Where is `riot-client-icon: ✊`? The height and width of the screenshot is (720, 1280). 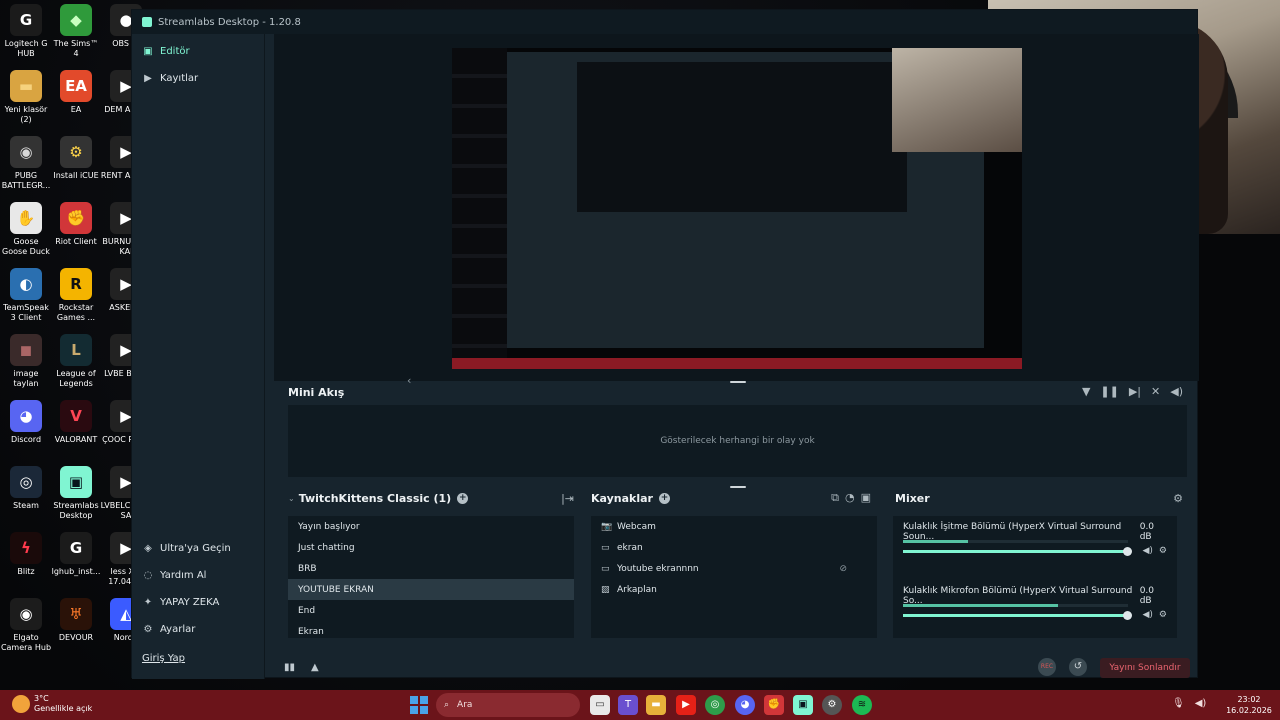
riot-client-icon: ✊ is located at coordinates (774, 705).